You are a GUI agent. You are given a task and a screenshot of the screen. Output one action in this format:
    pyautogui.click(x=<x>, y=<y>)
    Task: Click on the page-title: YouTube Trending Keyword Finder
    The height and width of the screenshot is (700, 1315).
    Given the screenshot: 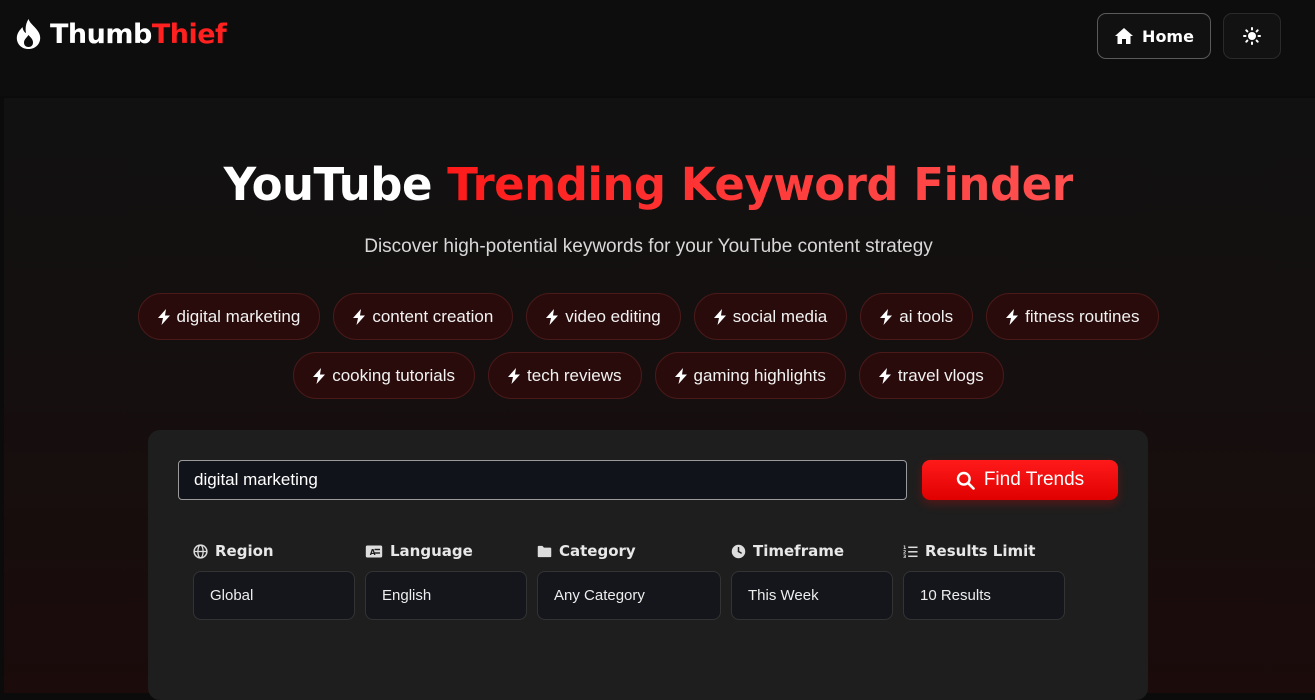 What is the action you would take?
    pyautogui.click(x=648, y=184)
    